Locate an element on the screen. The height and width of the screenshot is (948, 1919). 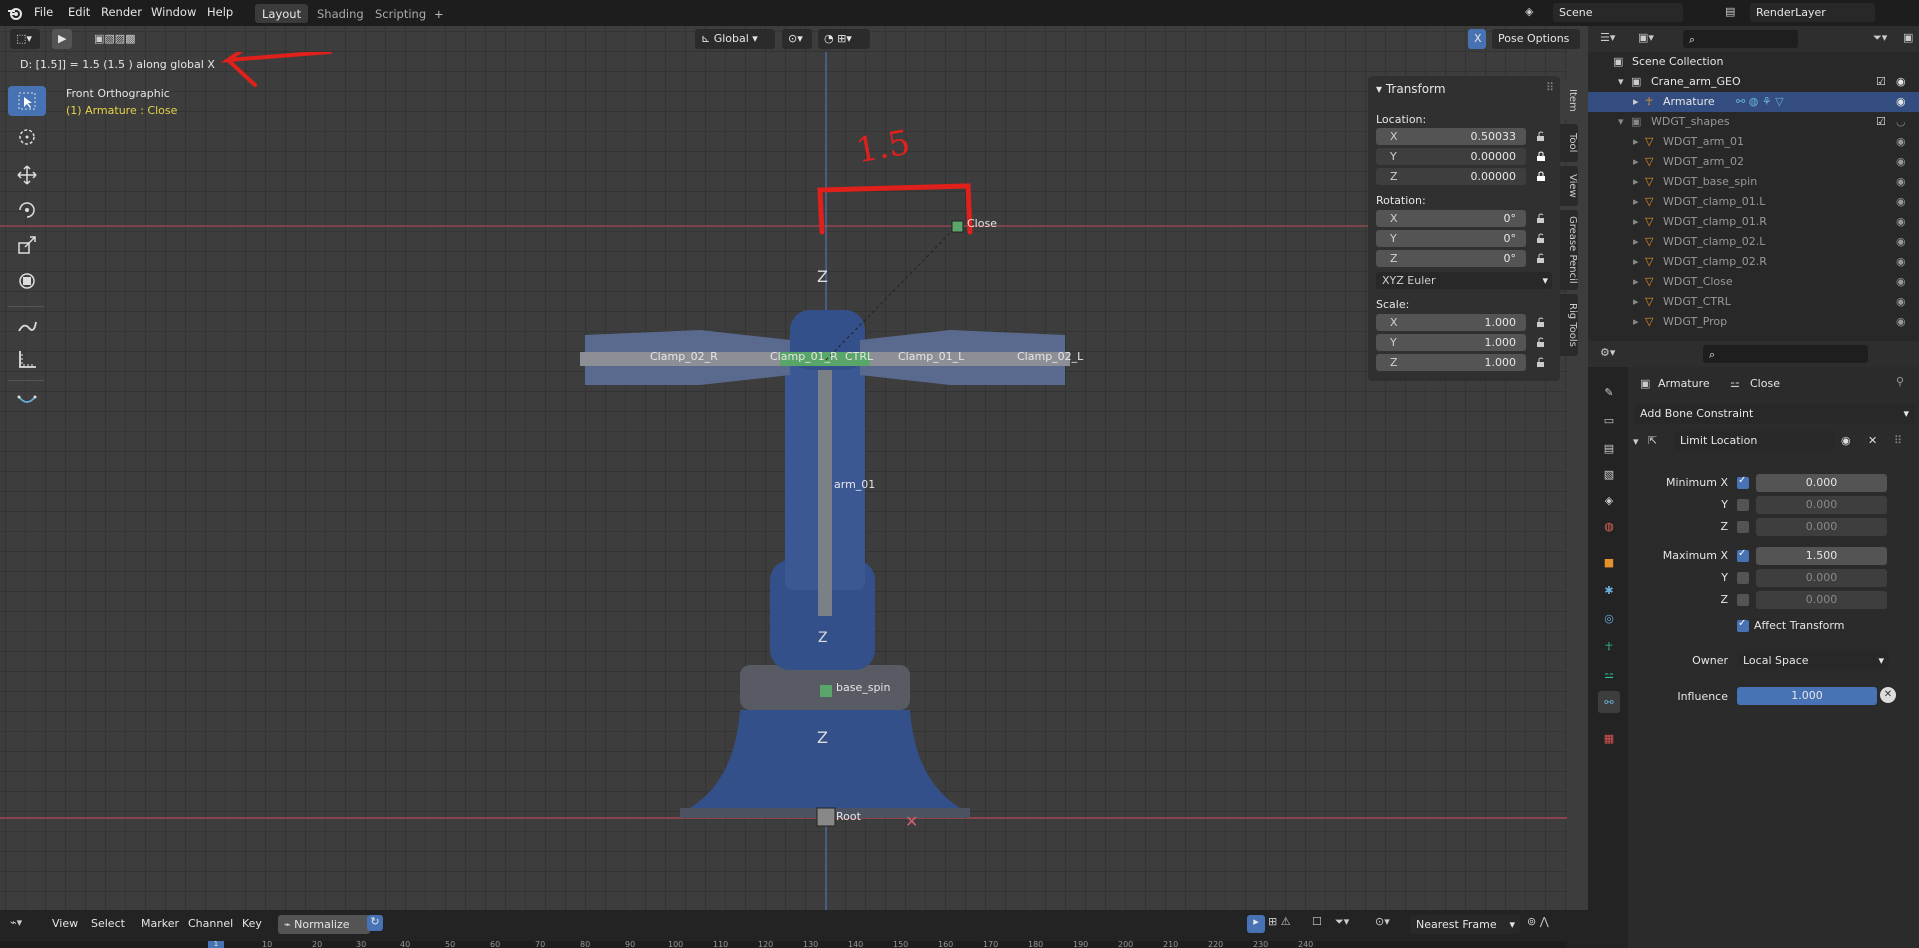
location-z-field: Z 0.00000 is located at coordinates (1451, 176).